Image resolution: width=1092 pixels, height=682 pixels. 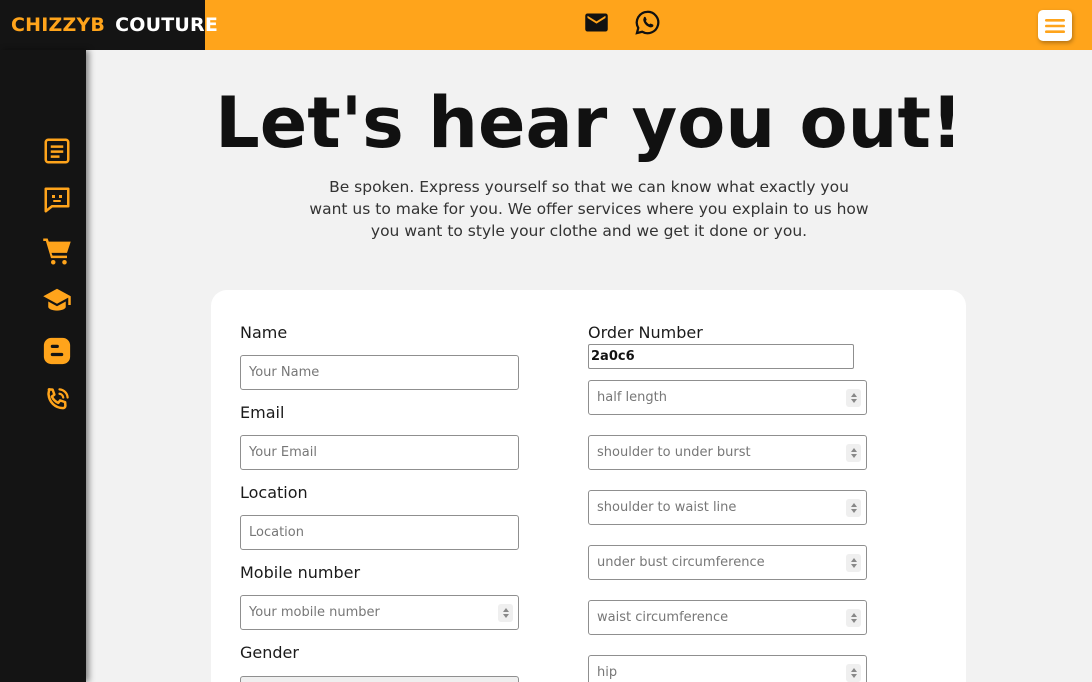 What do you see at coordinates (505, 613) in the screenshot?
I see `mobile-spinner` at bounding box center [505, 613].